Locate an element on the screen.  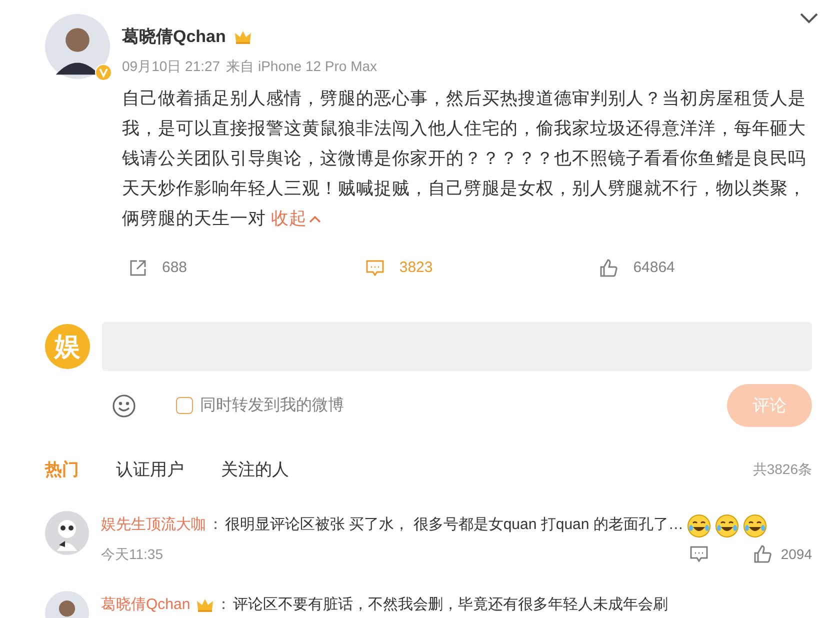
caret-up-icon is located at coordinates (314, 218).